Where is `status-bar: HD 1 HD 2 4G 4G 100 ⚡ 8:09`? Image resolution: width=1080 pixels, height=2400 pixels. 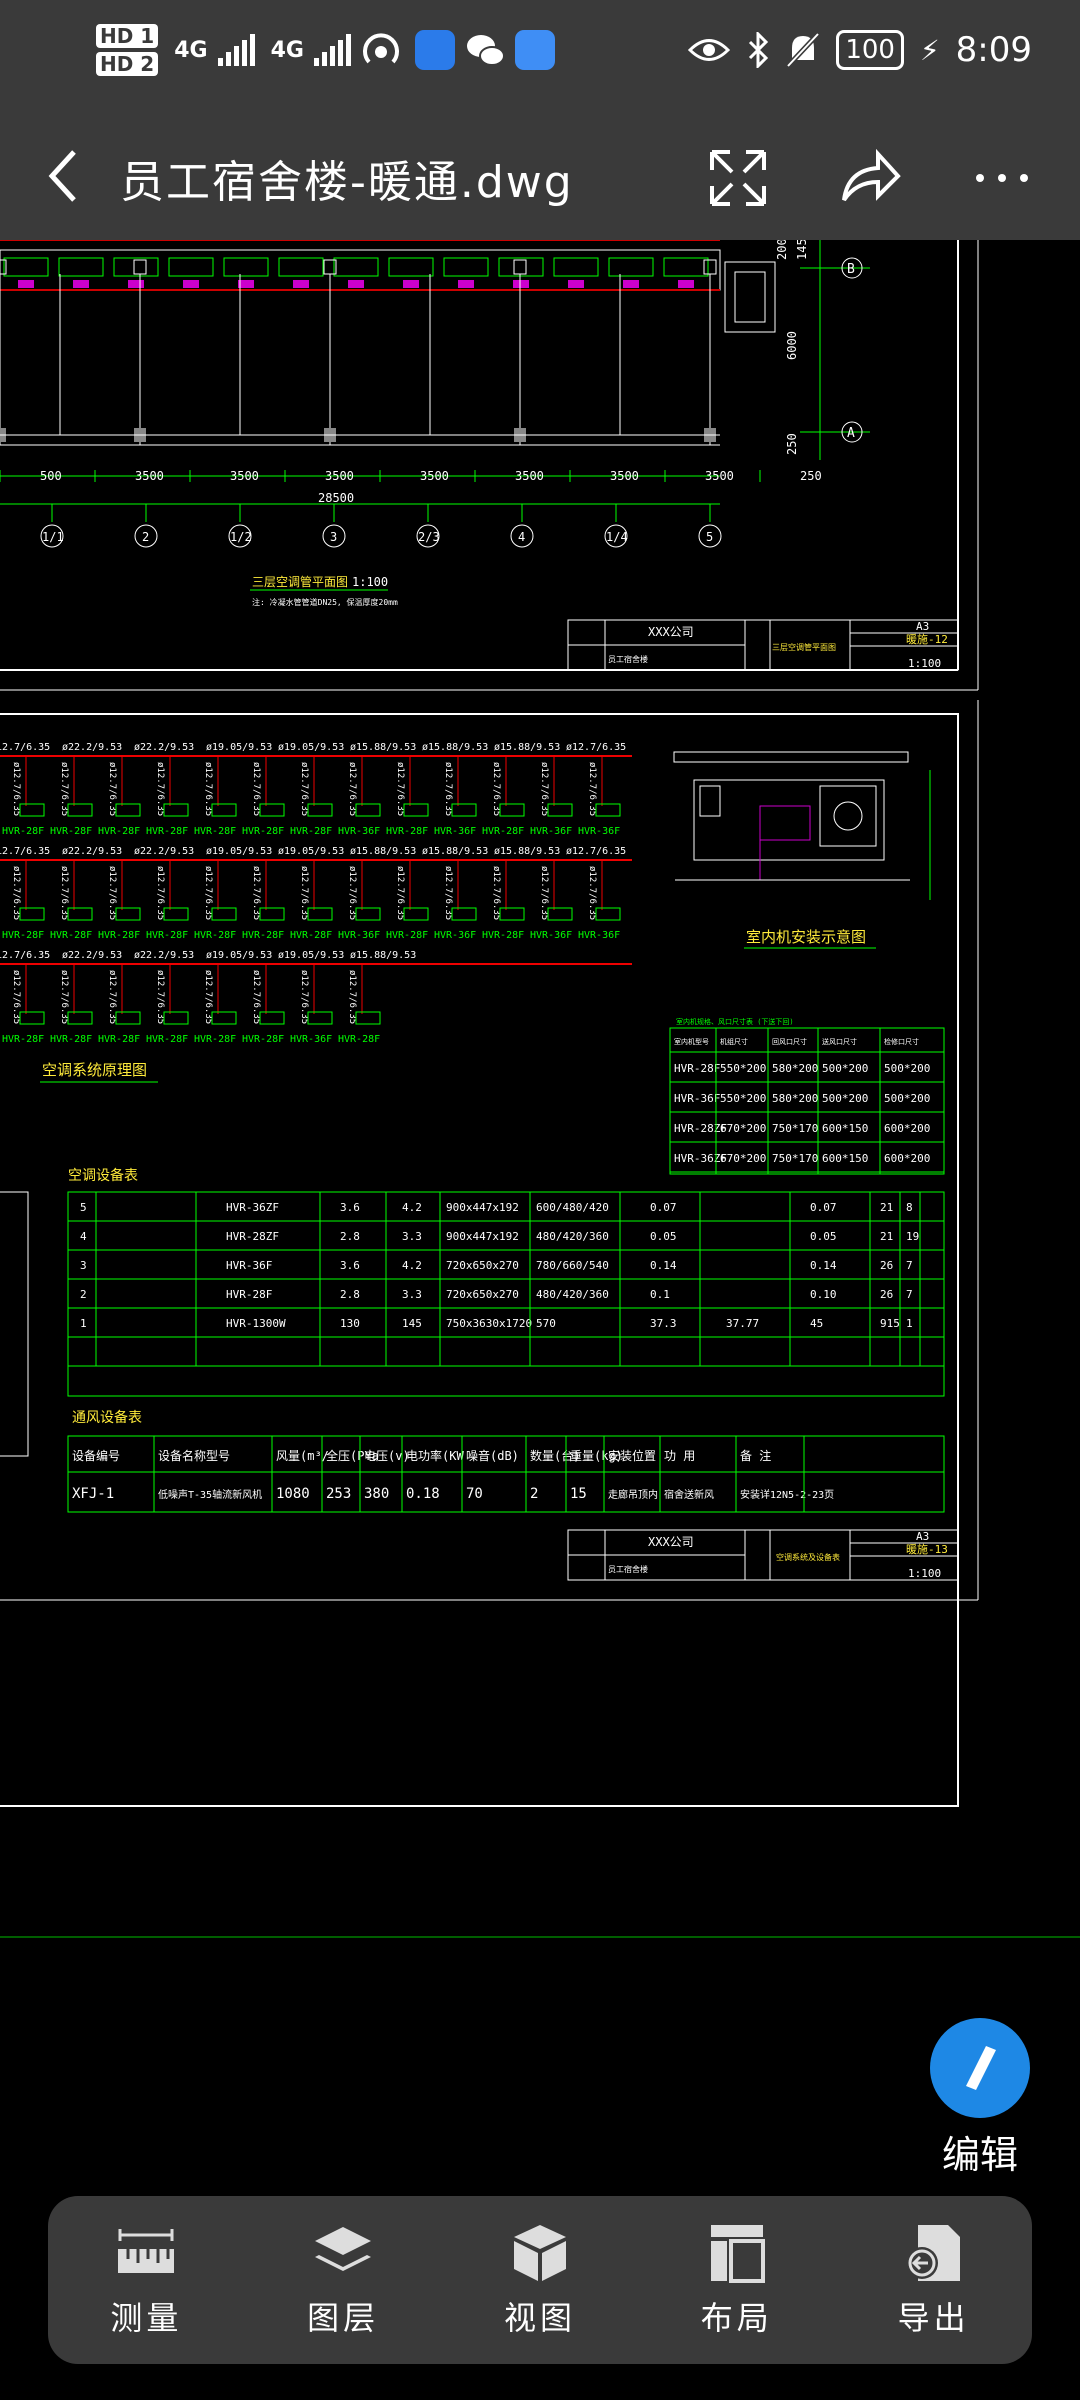
status-bar: HD 1 HD 2 4G 4G 100 ⚡ 8:09 is located at coordinates (540, 55).